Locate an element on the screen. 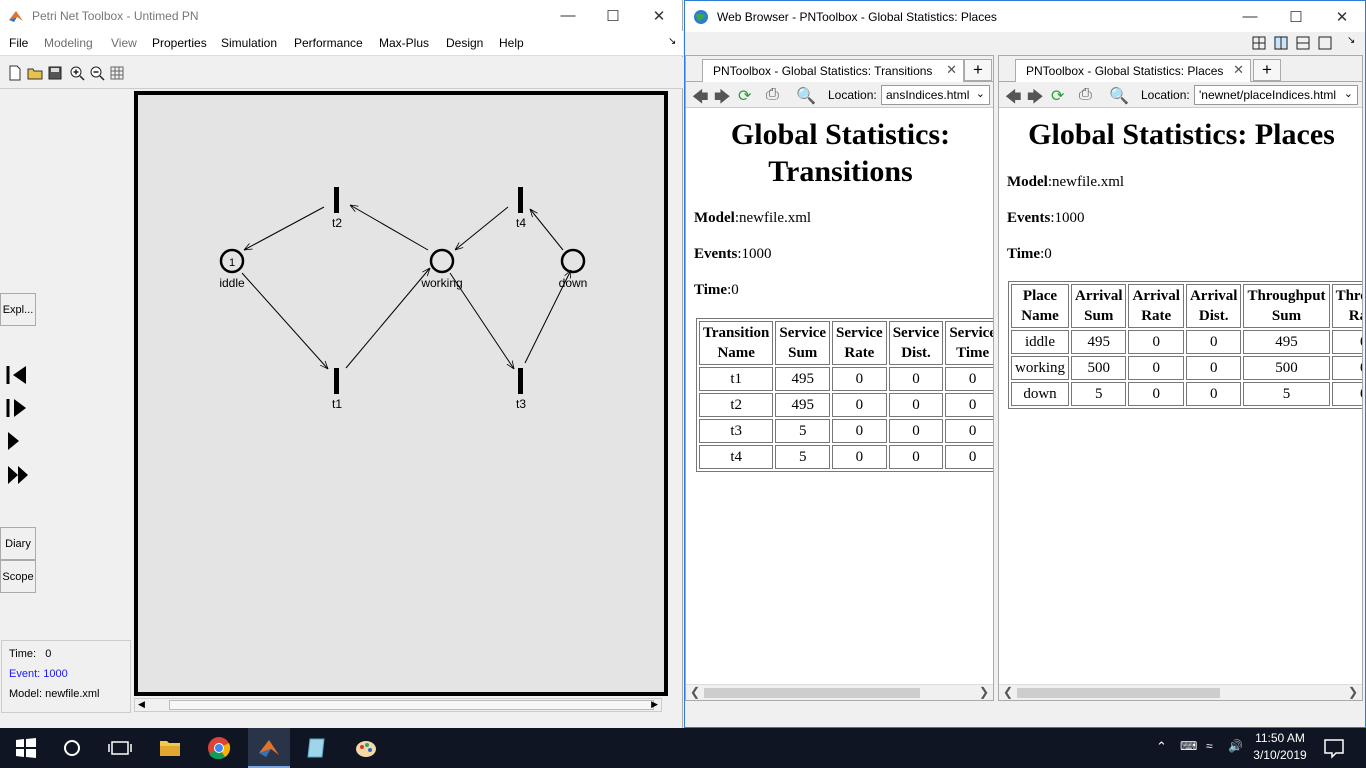  location-input: ansIndices.html ⌄ is located at coordinates (935, 95).